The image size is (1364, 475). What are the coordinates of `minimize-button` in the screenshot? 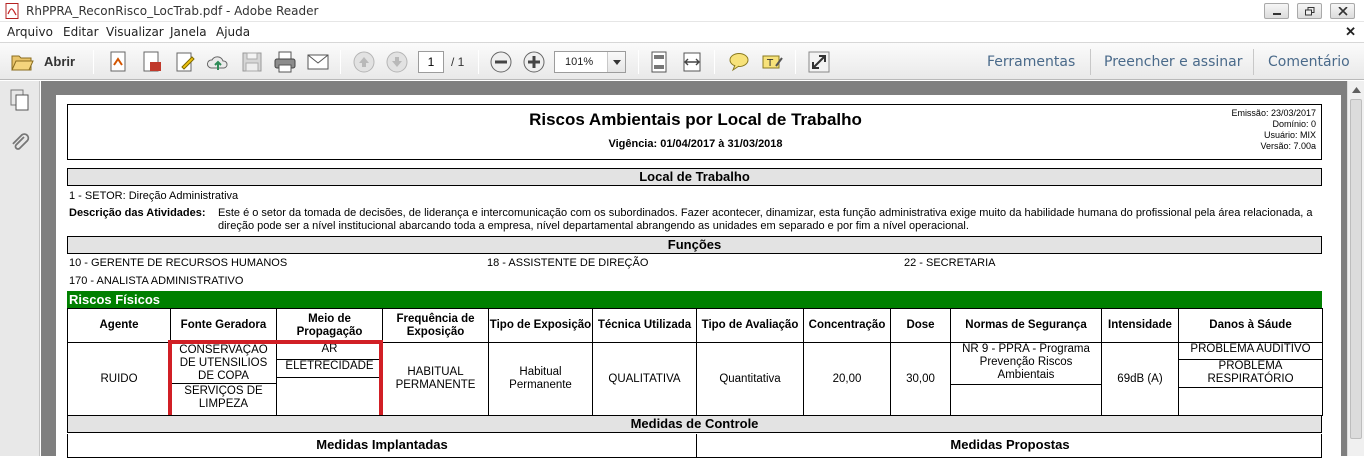 It's located at (1276, 11).